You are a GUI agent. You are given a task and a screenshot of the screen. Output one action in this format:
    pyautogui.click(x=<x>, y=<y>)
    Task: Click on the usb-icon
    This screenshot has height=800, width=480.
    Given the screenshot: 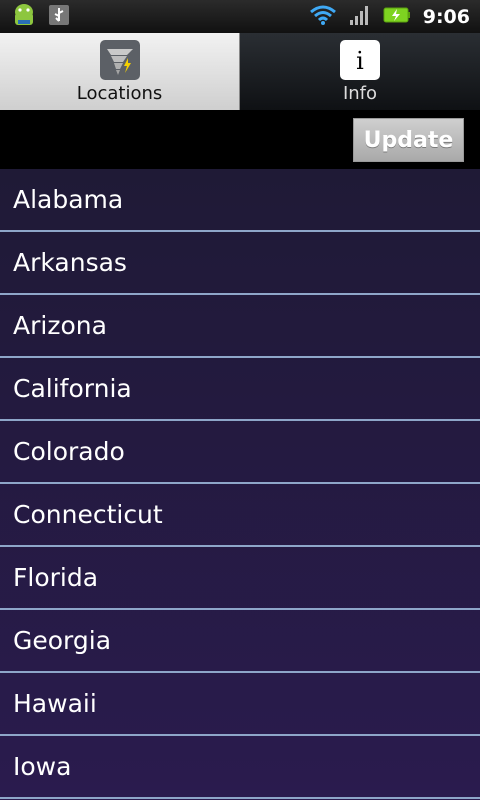 What is the action you would take?
    pyautogui.click(x=59, y=17)
    